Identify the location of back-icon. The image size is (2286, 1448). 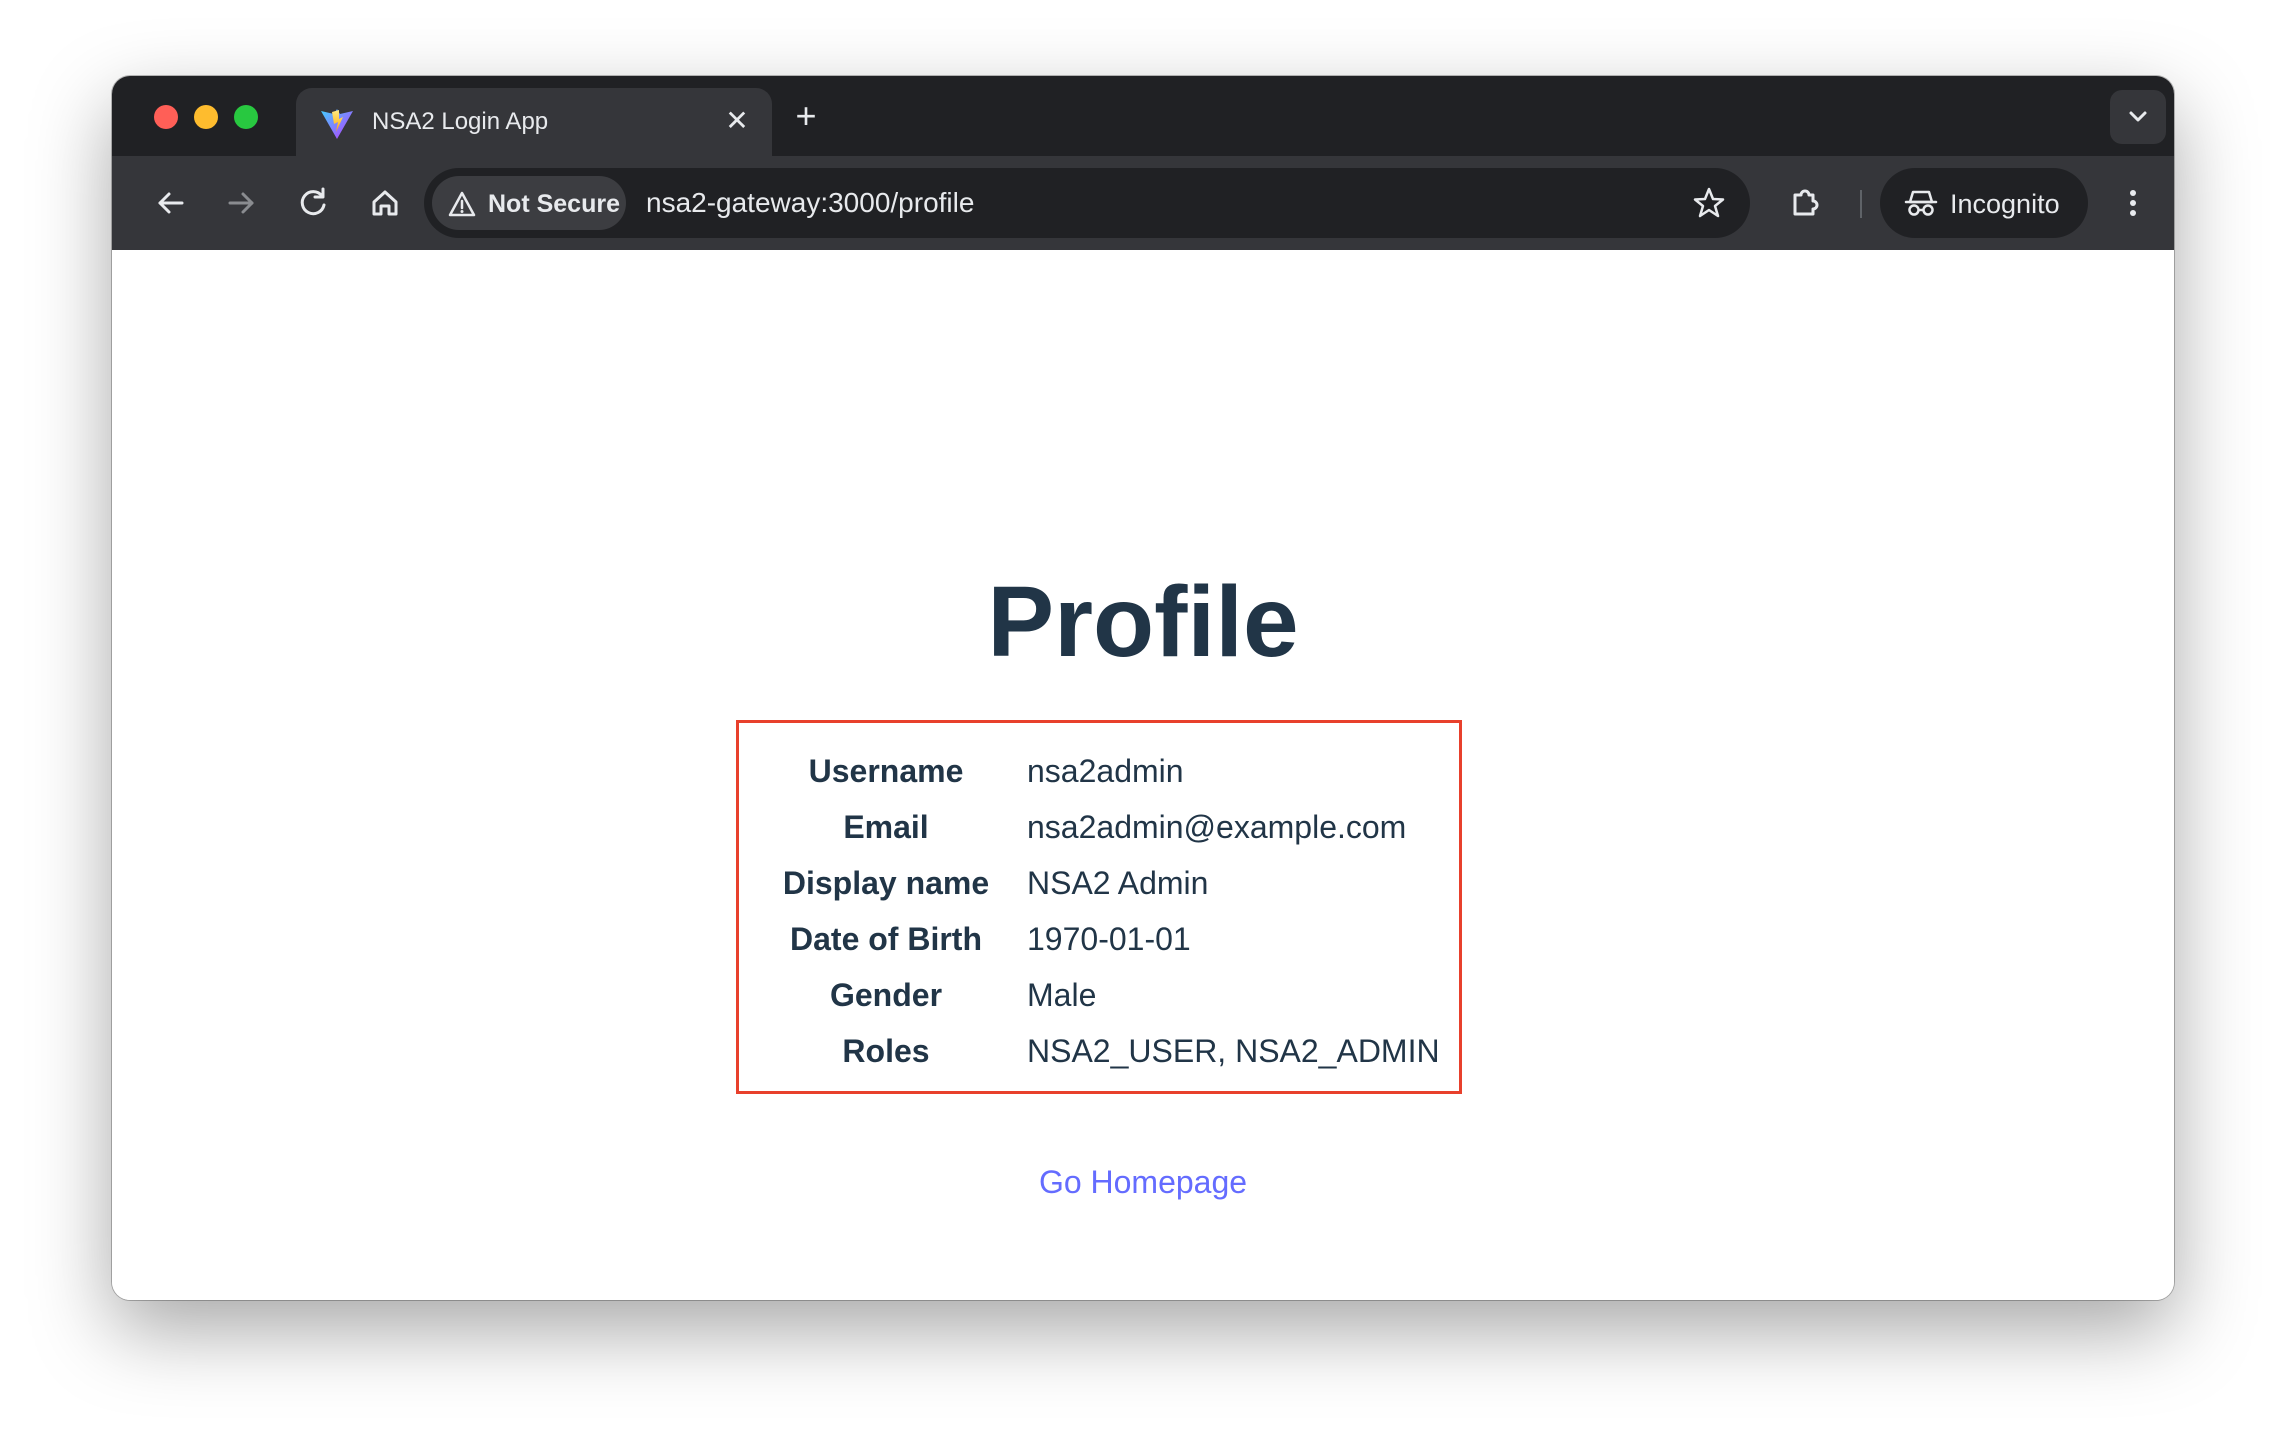
(171, 203).